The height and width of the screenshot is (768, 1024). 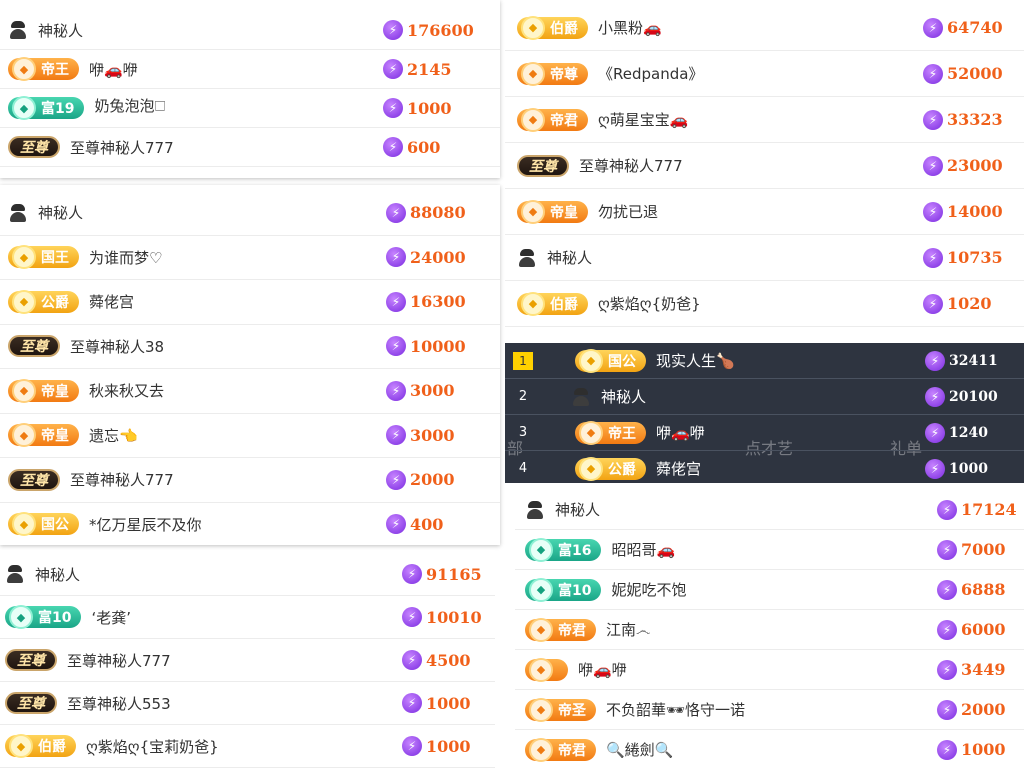 I want to click on list-item: ◆至尊至尊神秘人777 ⚡23000, so click(x=764, y=166).